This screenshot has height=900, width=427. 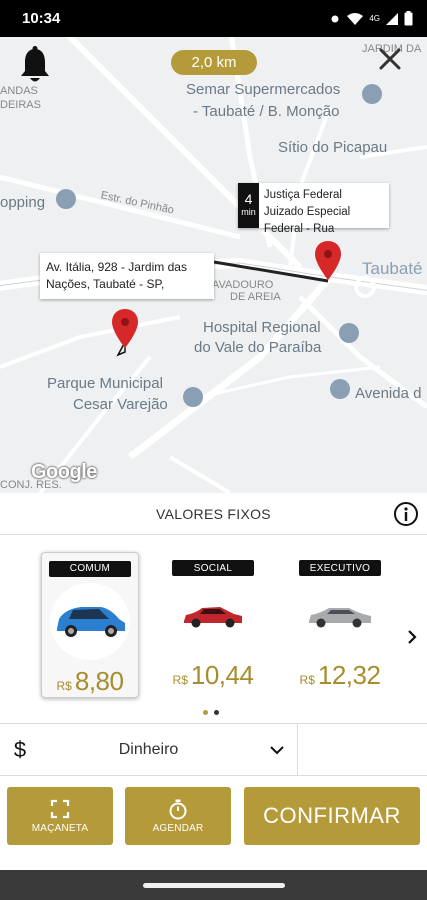 I want to click on network-type: 4G, so click(x=374, y=18).